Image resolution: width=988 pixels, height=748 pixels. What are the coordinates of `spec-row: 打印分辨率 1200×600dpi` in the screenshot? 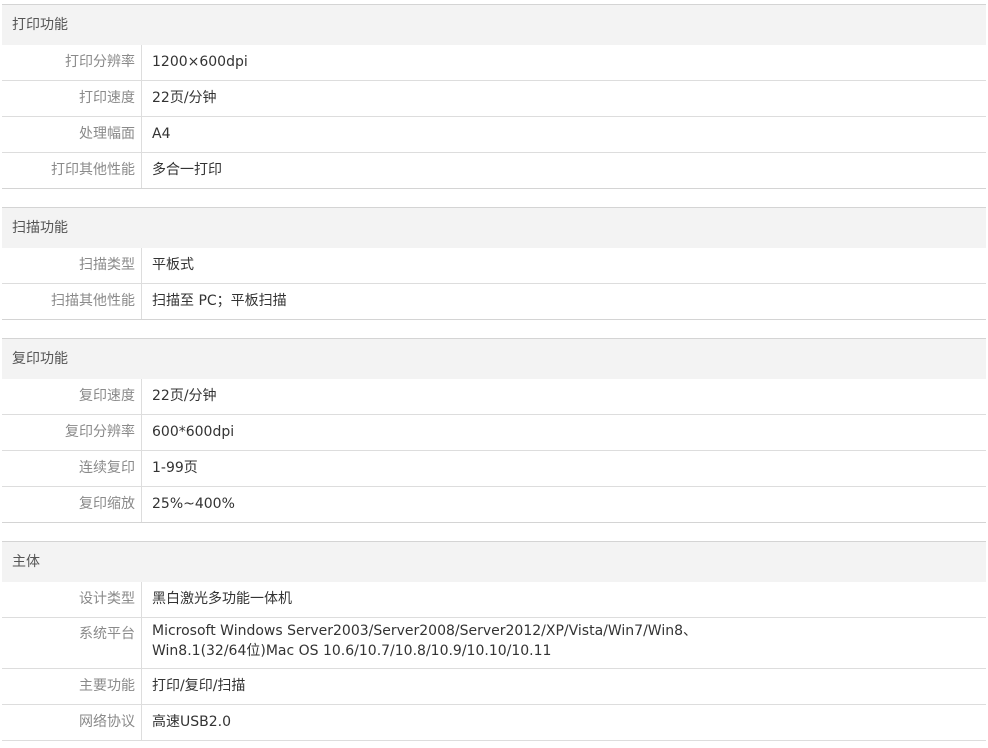 It's located at (494, 63).